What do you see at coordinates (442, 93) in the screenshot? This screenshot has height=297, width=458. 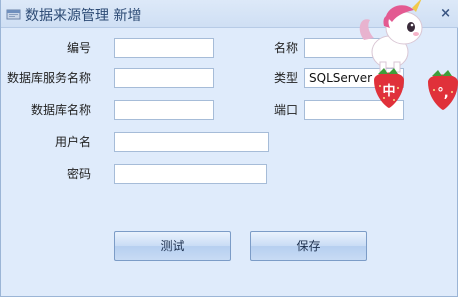 I see `badge-right-text: °,` at bounding box center [442, 93].